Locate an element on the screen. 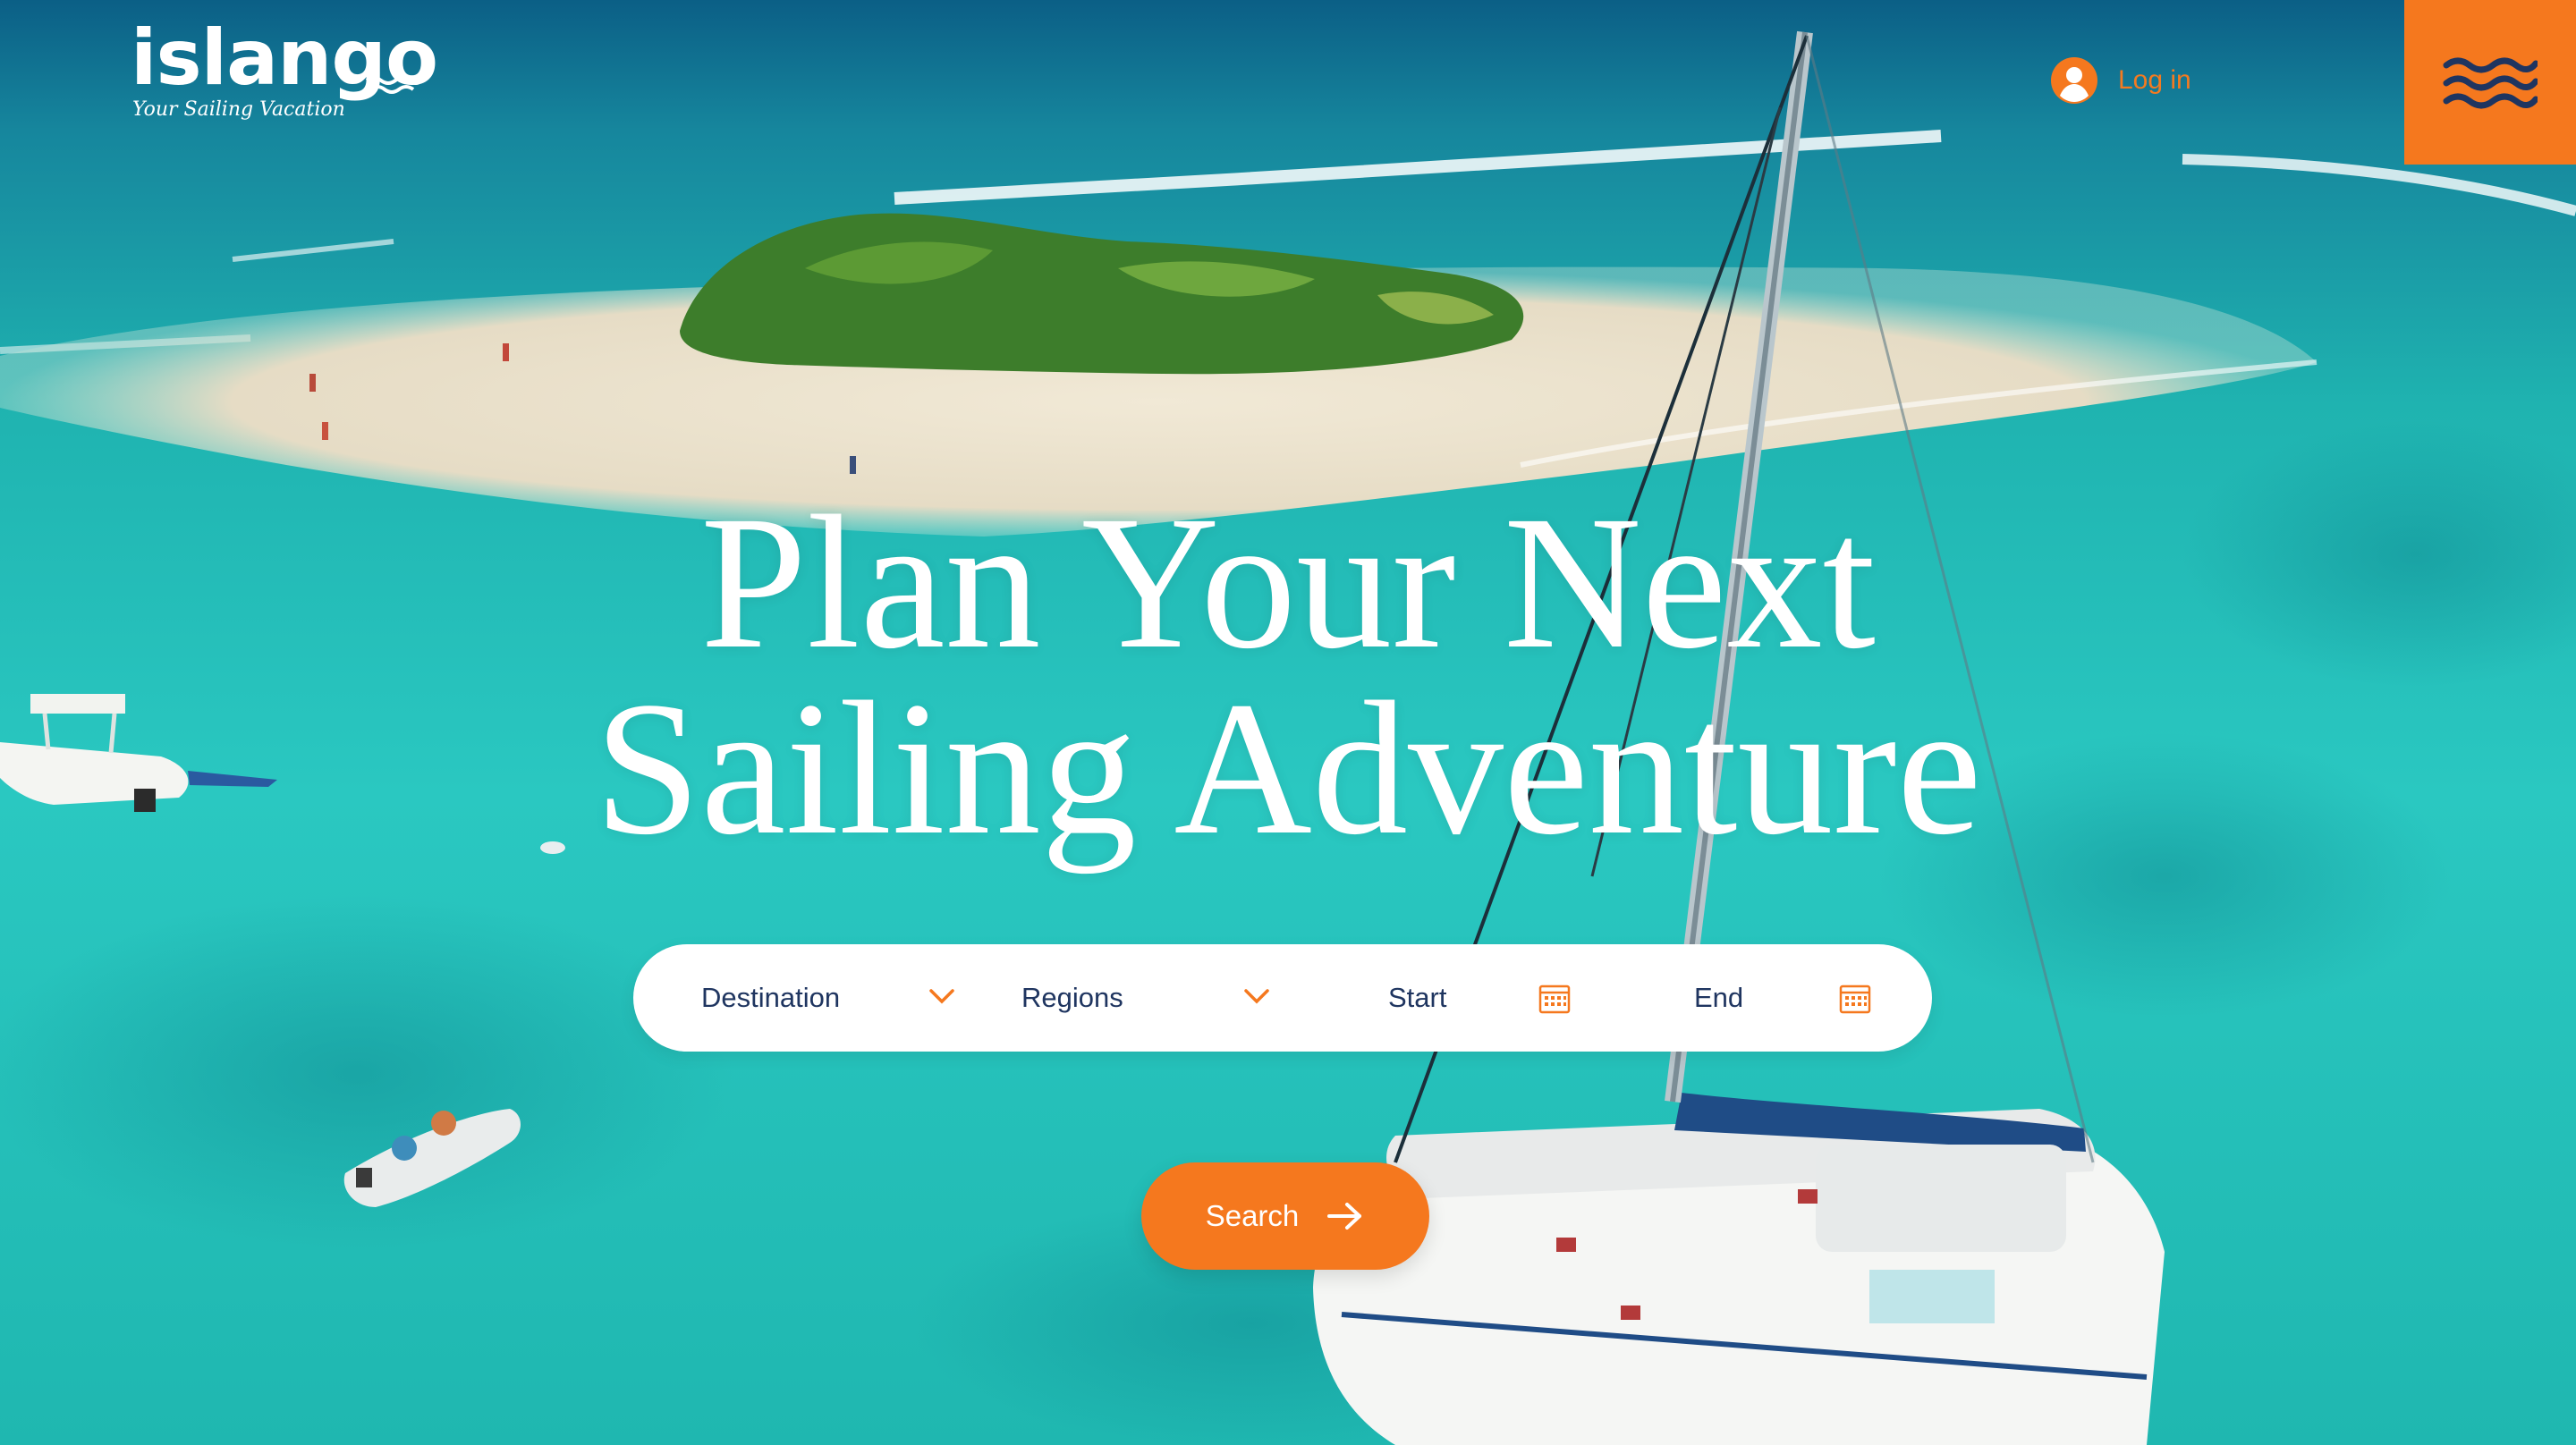  menu-button is located at coordinates (2490, 82).